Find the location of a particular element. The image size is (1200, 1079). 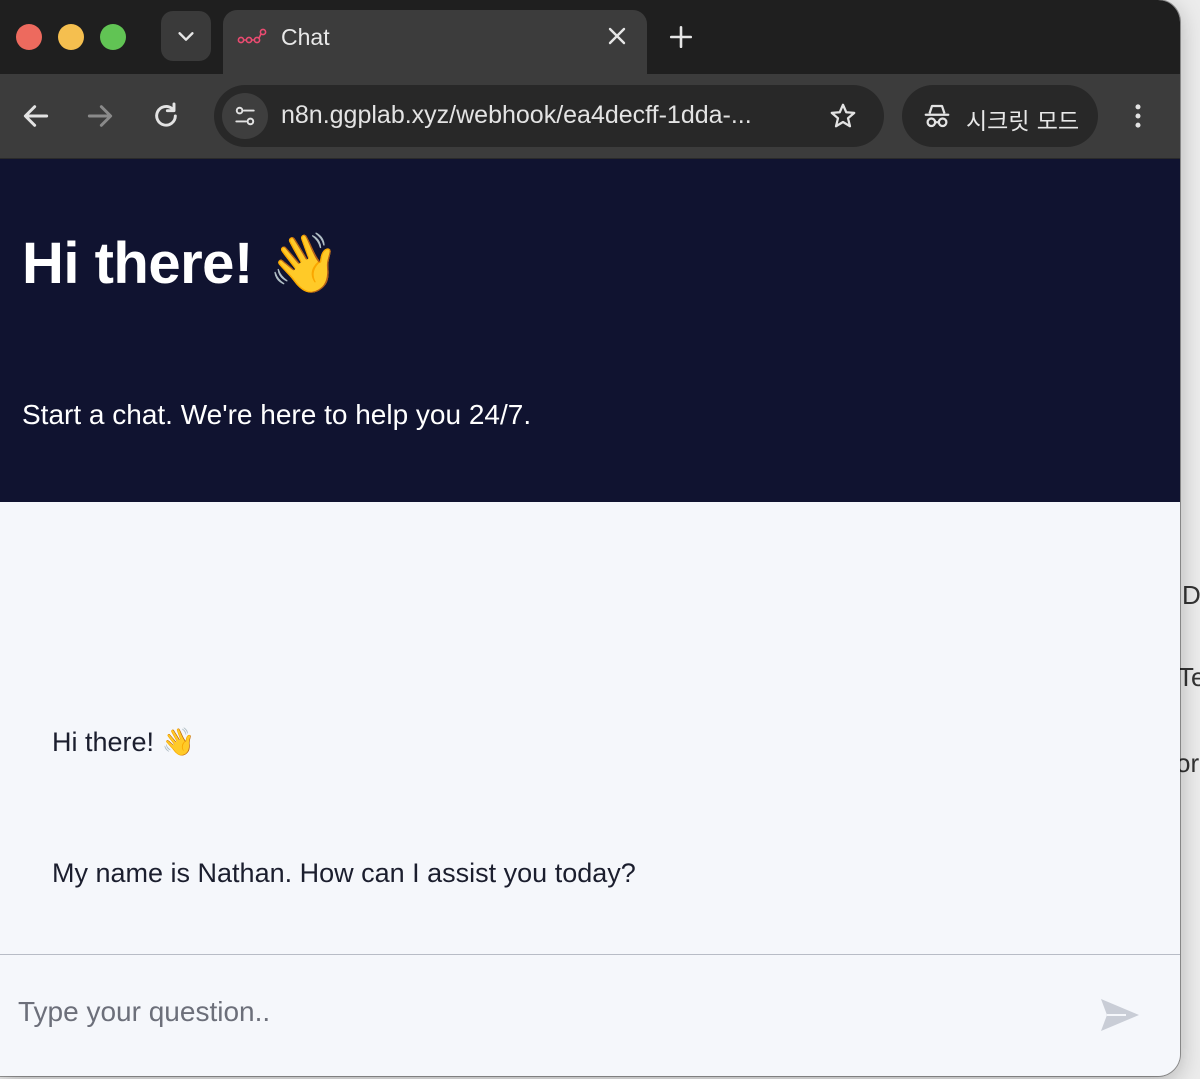

incognito-icon is located at coordinates (937, 116).